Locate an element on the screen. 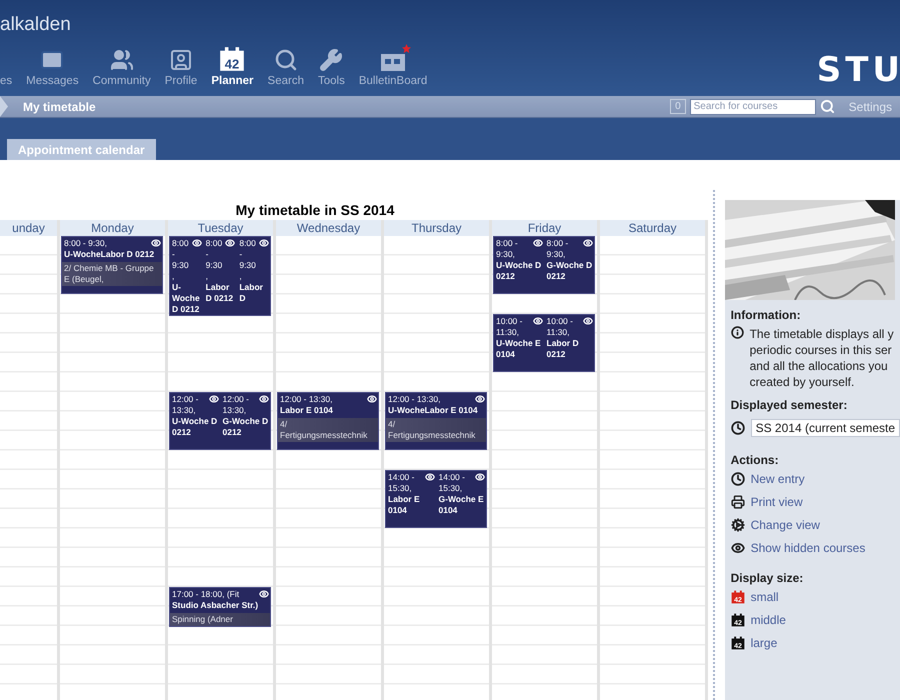 This screenshot has width=900, height=700. timetable-title: My timetable in SS 2014 is located at coordinates (315, 210).